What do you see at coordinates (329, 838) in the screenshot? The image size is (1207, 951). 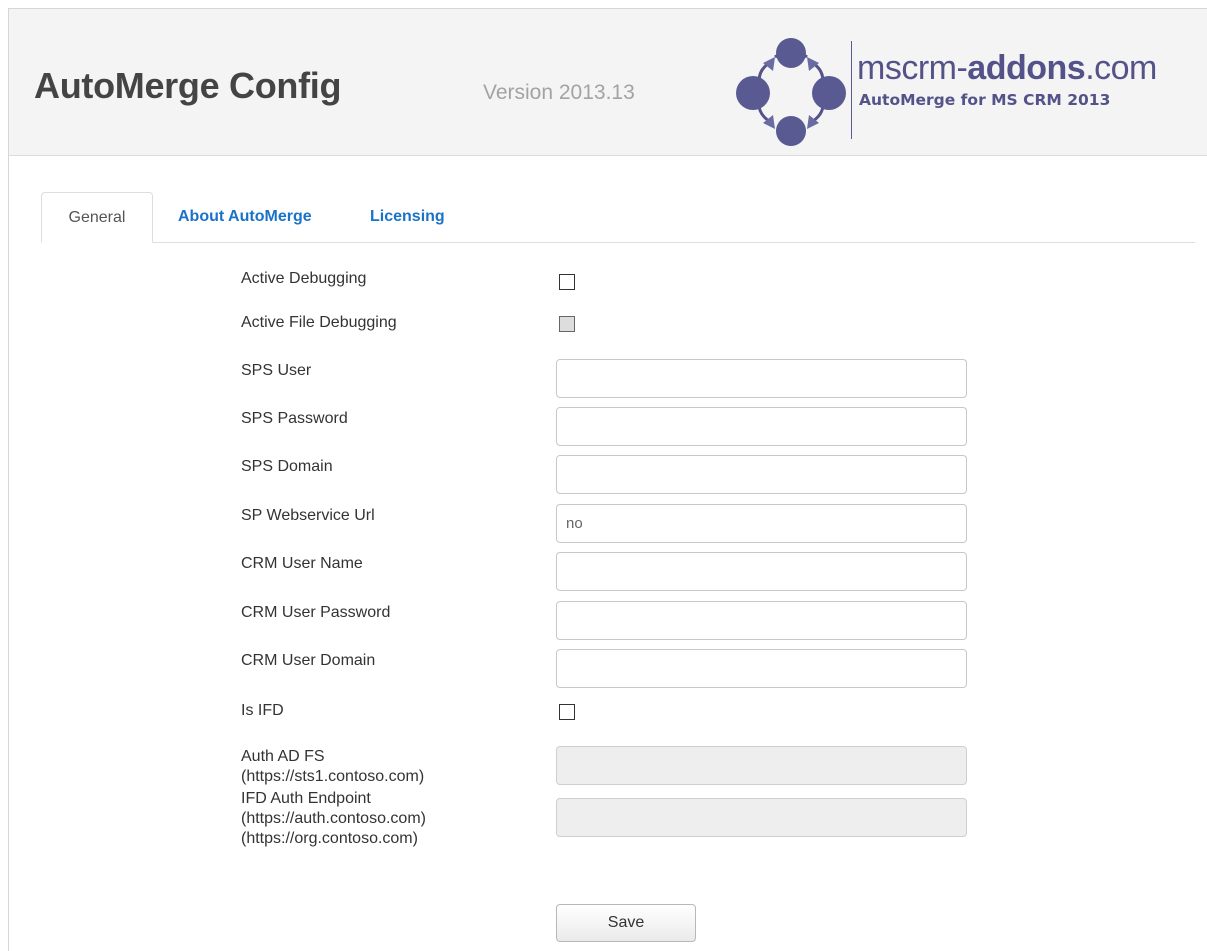 I see `ifd-auth-endpoint-label-line3: (https://org.contoso.com)` at bounding box center [329, 838].